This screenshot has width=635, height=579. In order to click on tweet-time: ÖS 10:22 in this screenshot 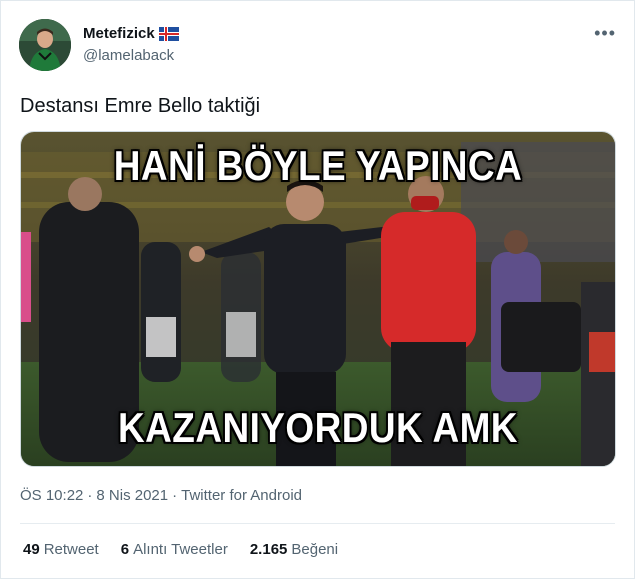, I will do `click(51, 495)`.